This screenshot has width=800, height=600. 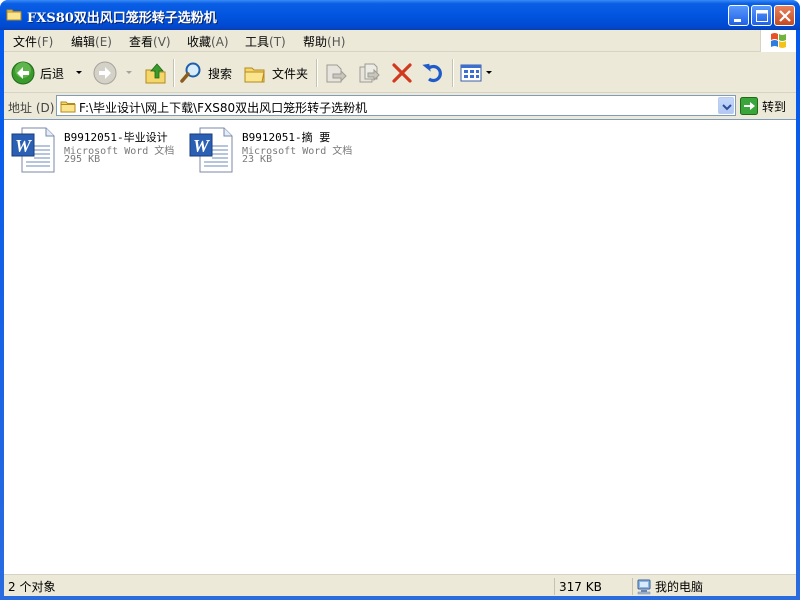 What do you see at coordinates (400, 15) in the screenshot?
I see `title-bar: FXS80双出风口笼形转子选粉机` at bounding box center [400, 15].